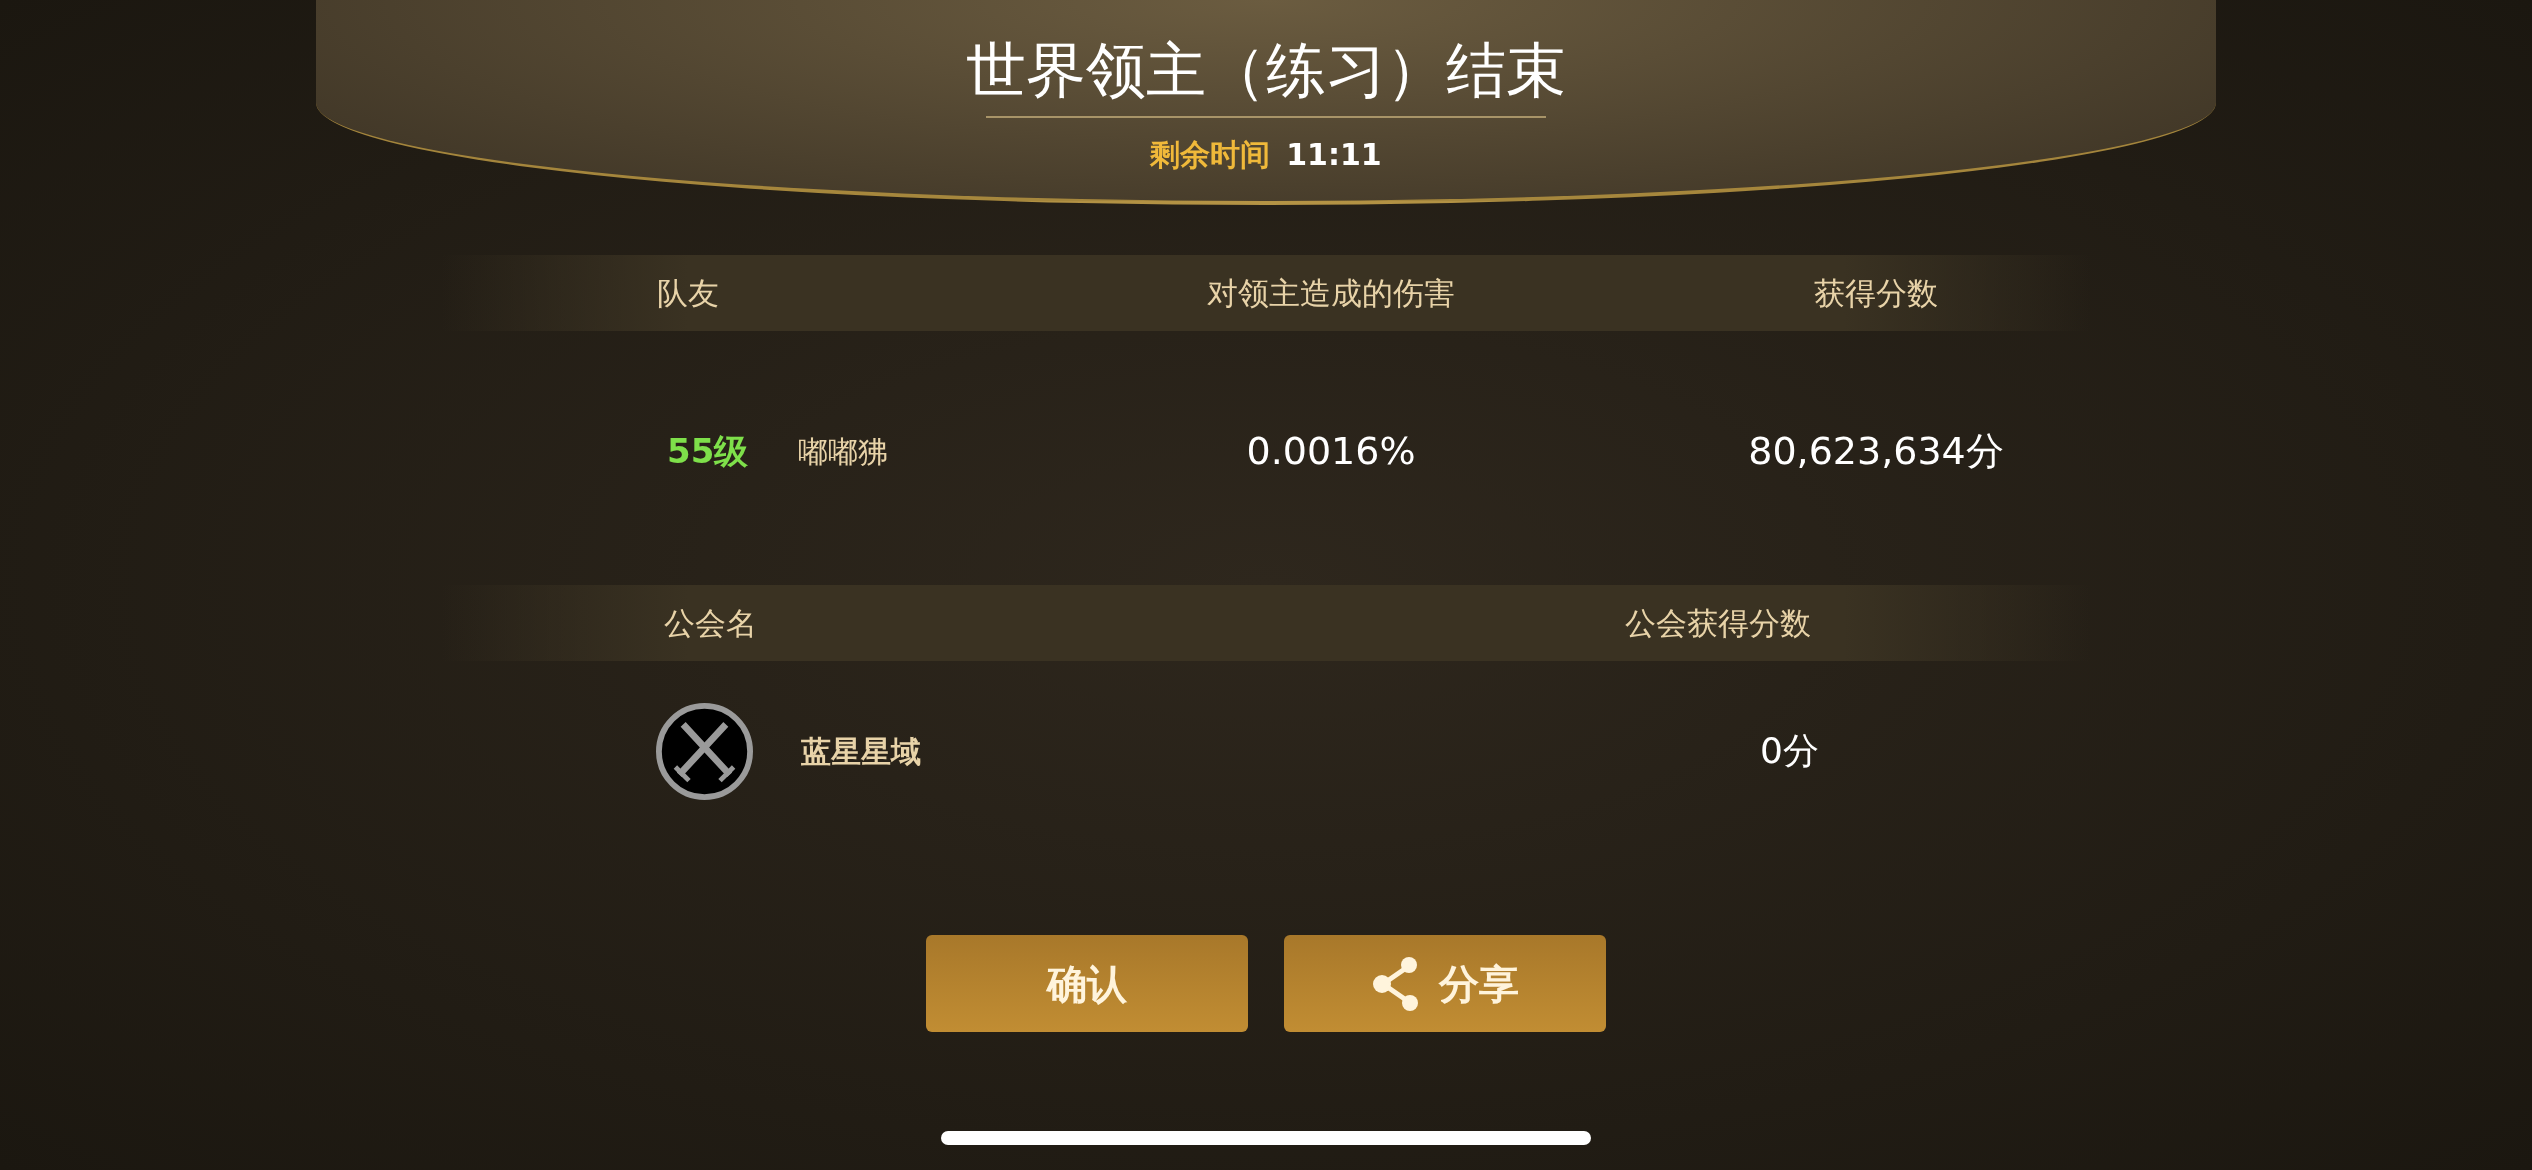  What do you see at coordinates (1087, 983) in the screenshot?
I see `confirm-button: 确认` at bounding box center [1087, 983].